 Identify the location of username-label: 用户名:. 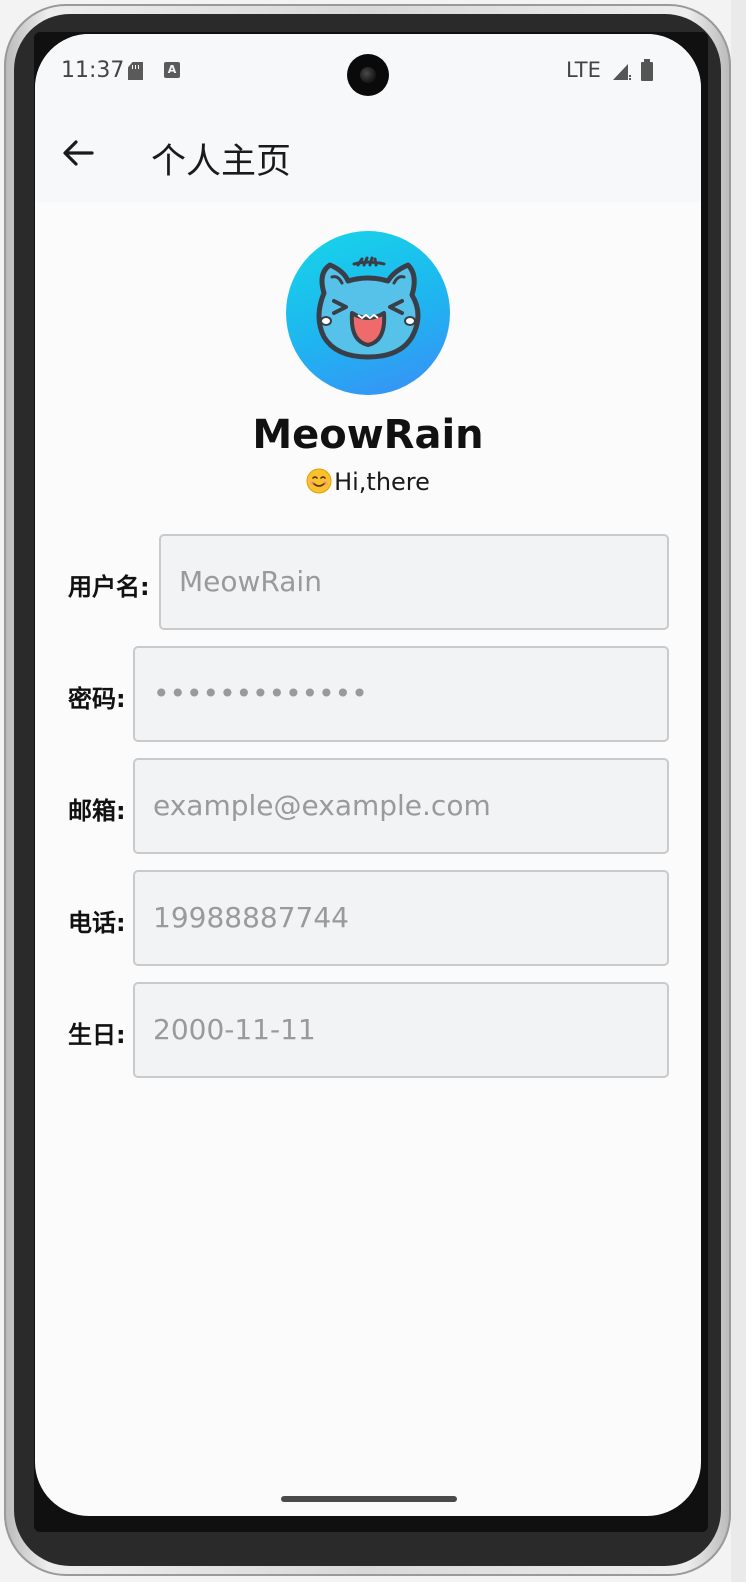
(109, 587).